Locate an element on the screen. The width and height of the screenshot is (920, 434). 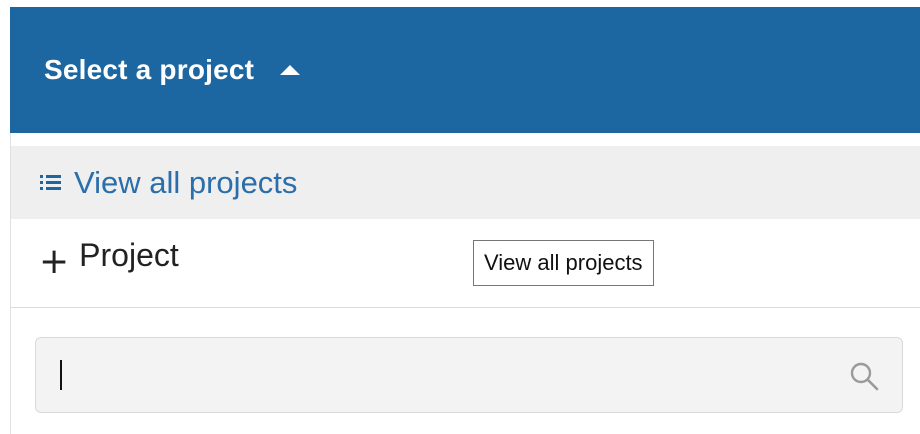
list-icon is located at coordinates (50, 182).